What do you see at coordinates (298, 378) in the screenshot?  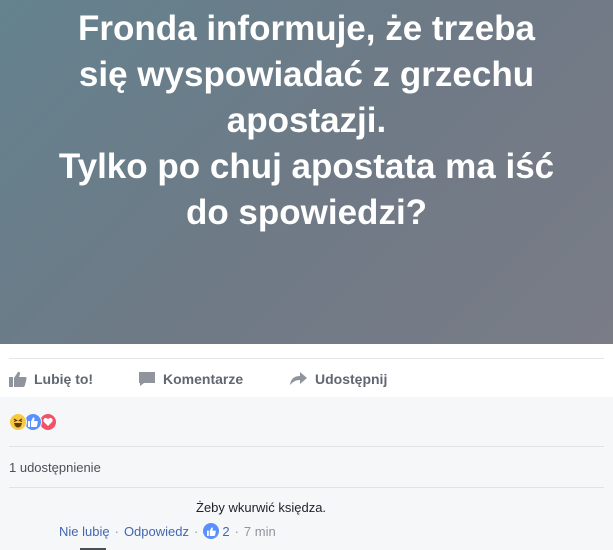 I see `share-arrow-icon` at bounding box center [298, 378].